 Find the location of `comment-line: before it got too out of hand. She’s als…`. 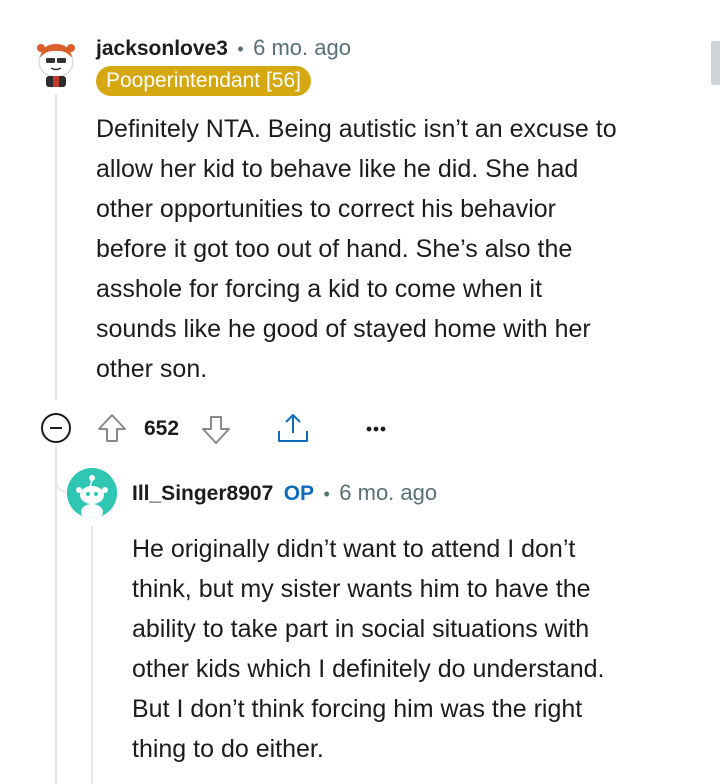

comment-line: before it got too out of hand. She’s als… is located at coordinates (334, 249).